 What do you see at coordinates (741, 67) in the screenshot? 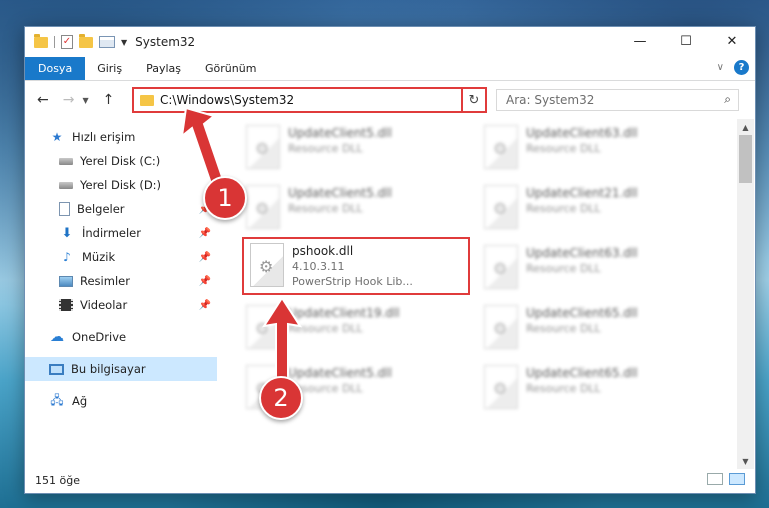
I see `help-icon: ?` at bounding box center [741, 67].